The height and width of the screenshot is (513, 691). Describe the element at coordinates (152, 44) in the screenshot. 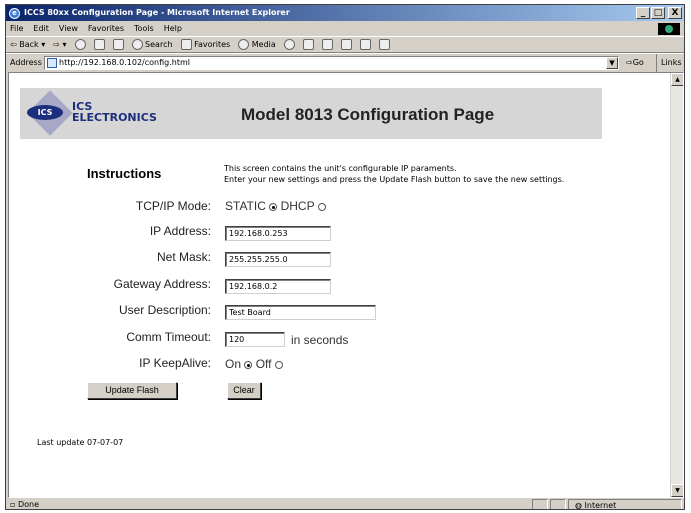

I see `search-button: Search` at that location.